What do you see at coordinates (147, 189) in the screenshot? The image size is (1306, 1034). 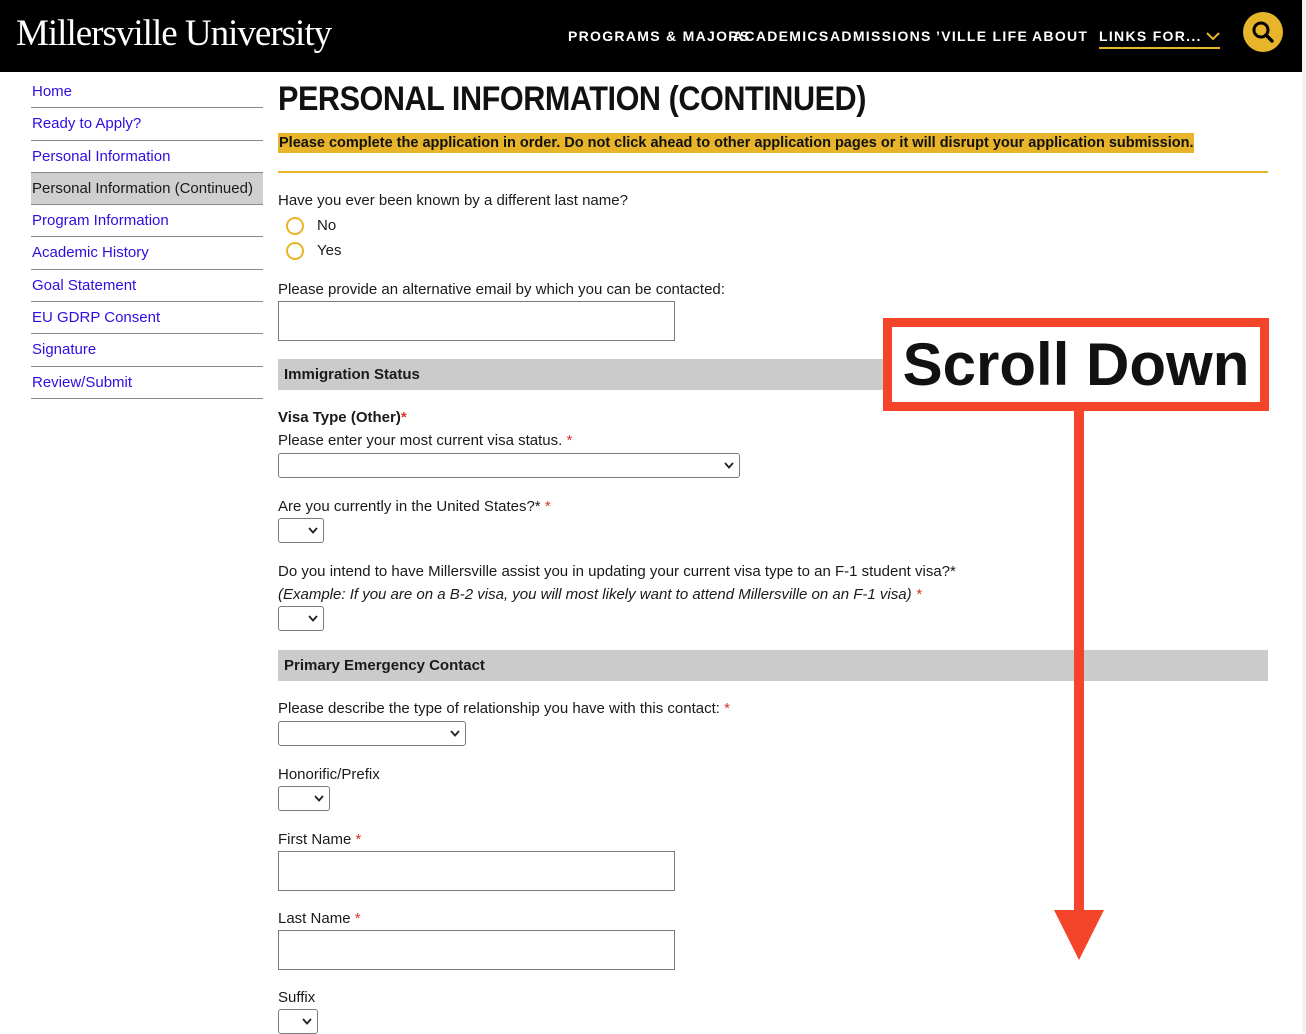 I see `sidebar-item-personal-information-continued: Personal Information (Continued)` at bounding box center [147, 189].